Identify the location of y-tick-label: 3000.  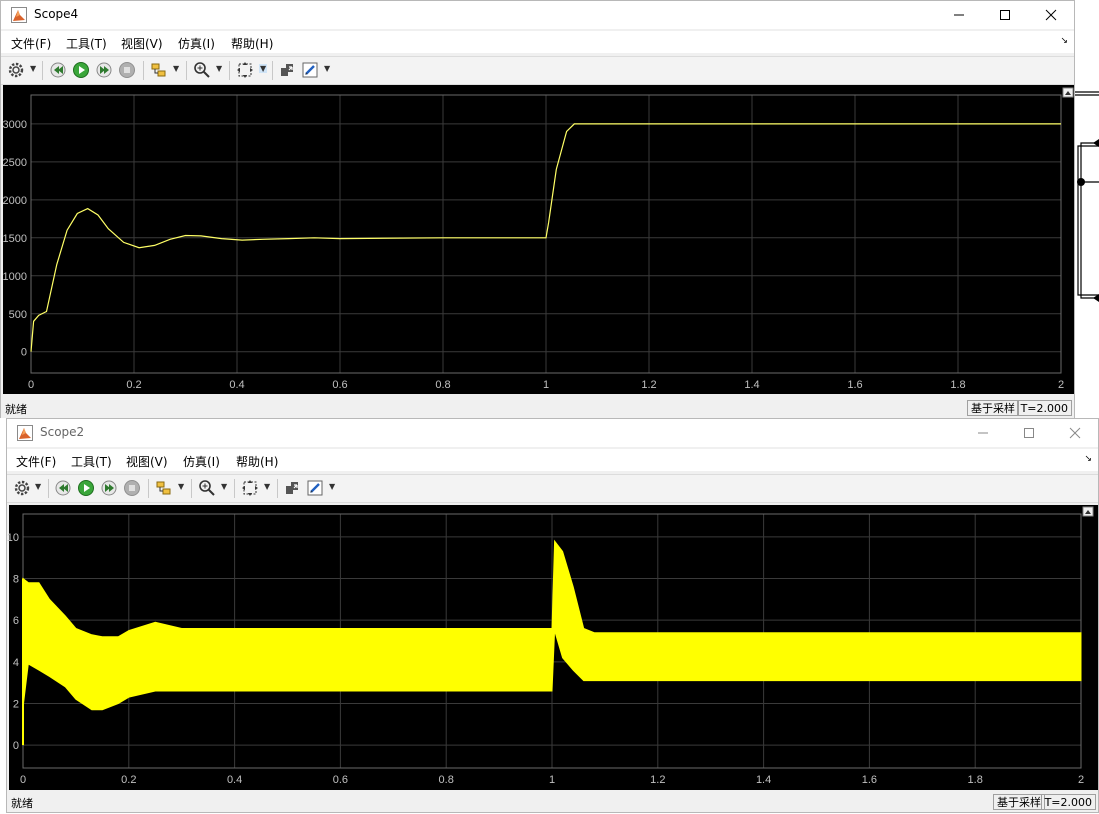
(15, 125).